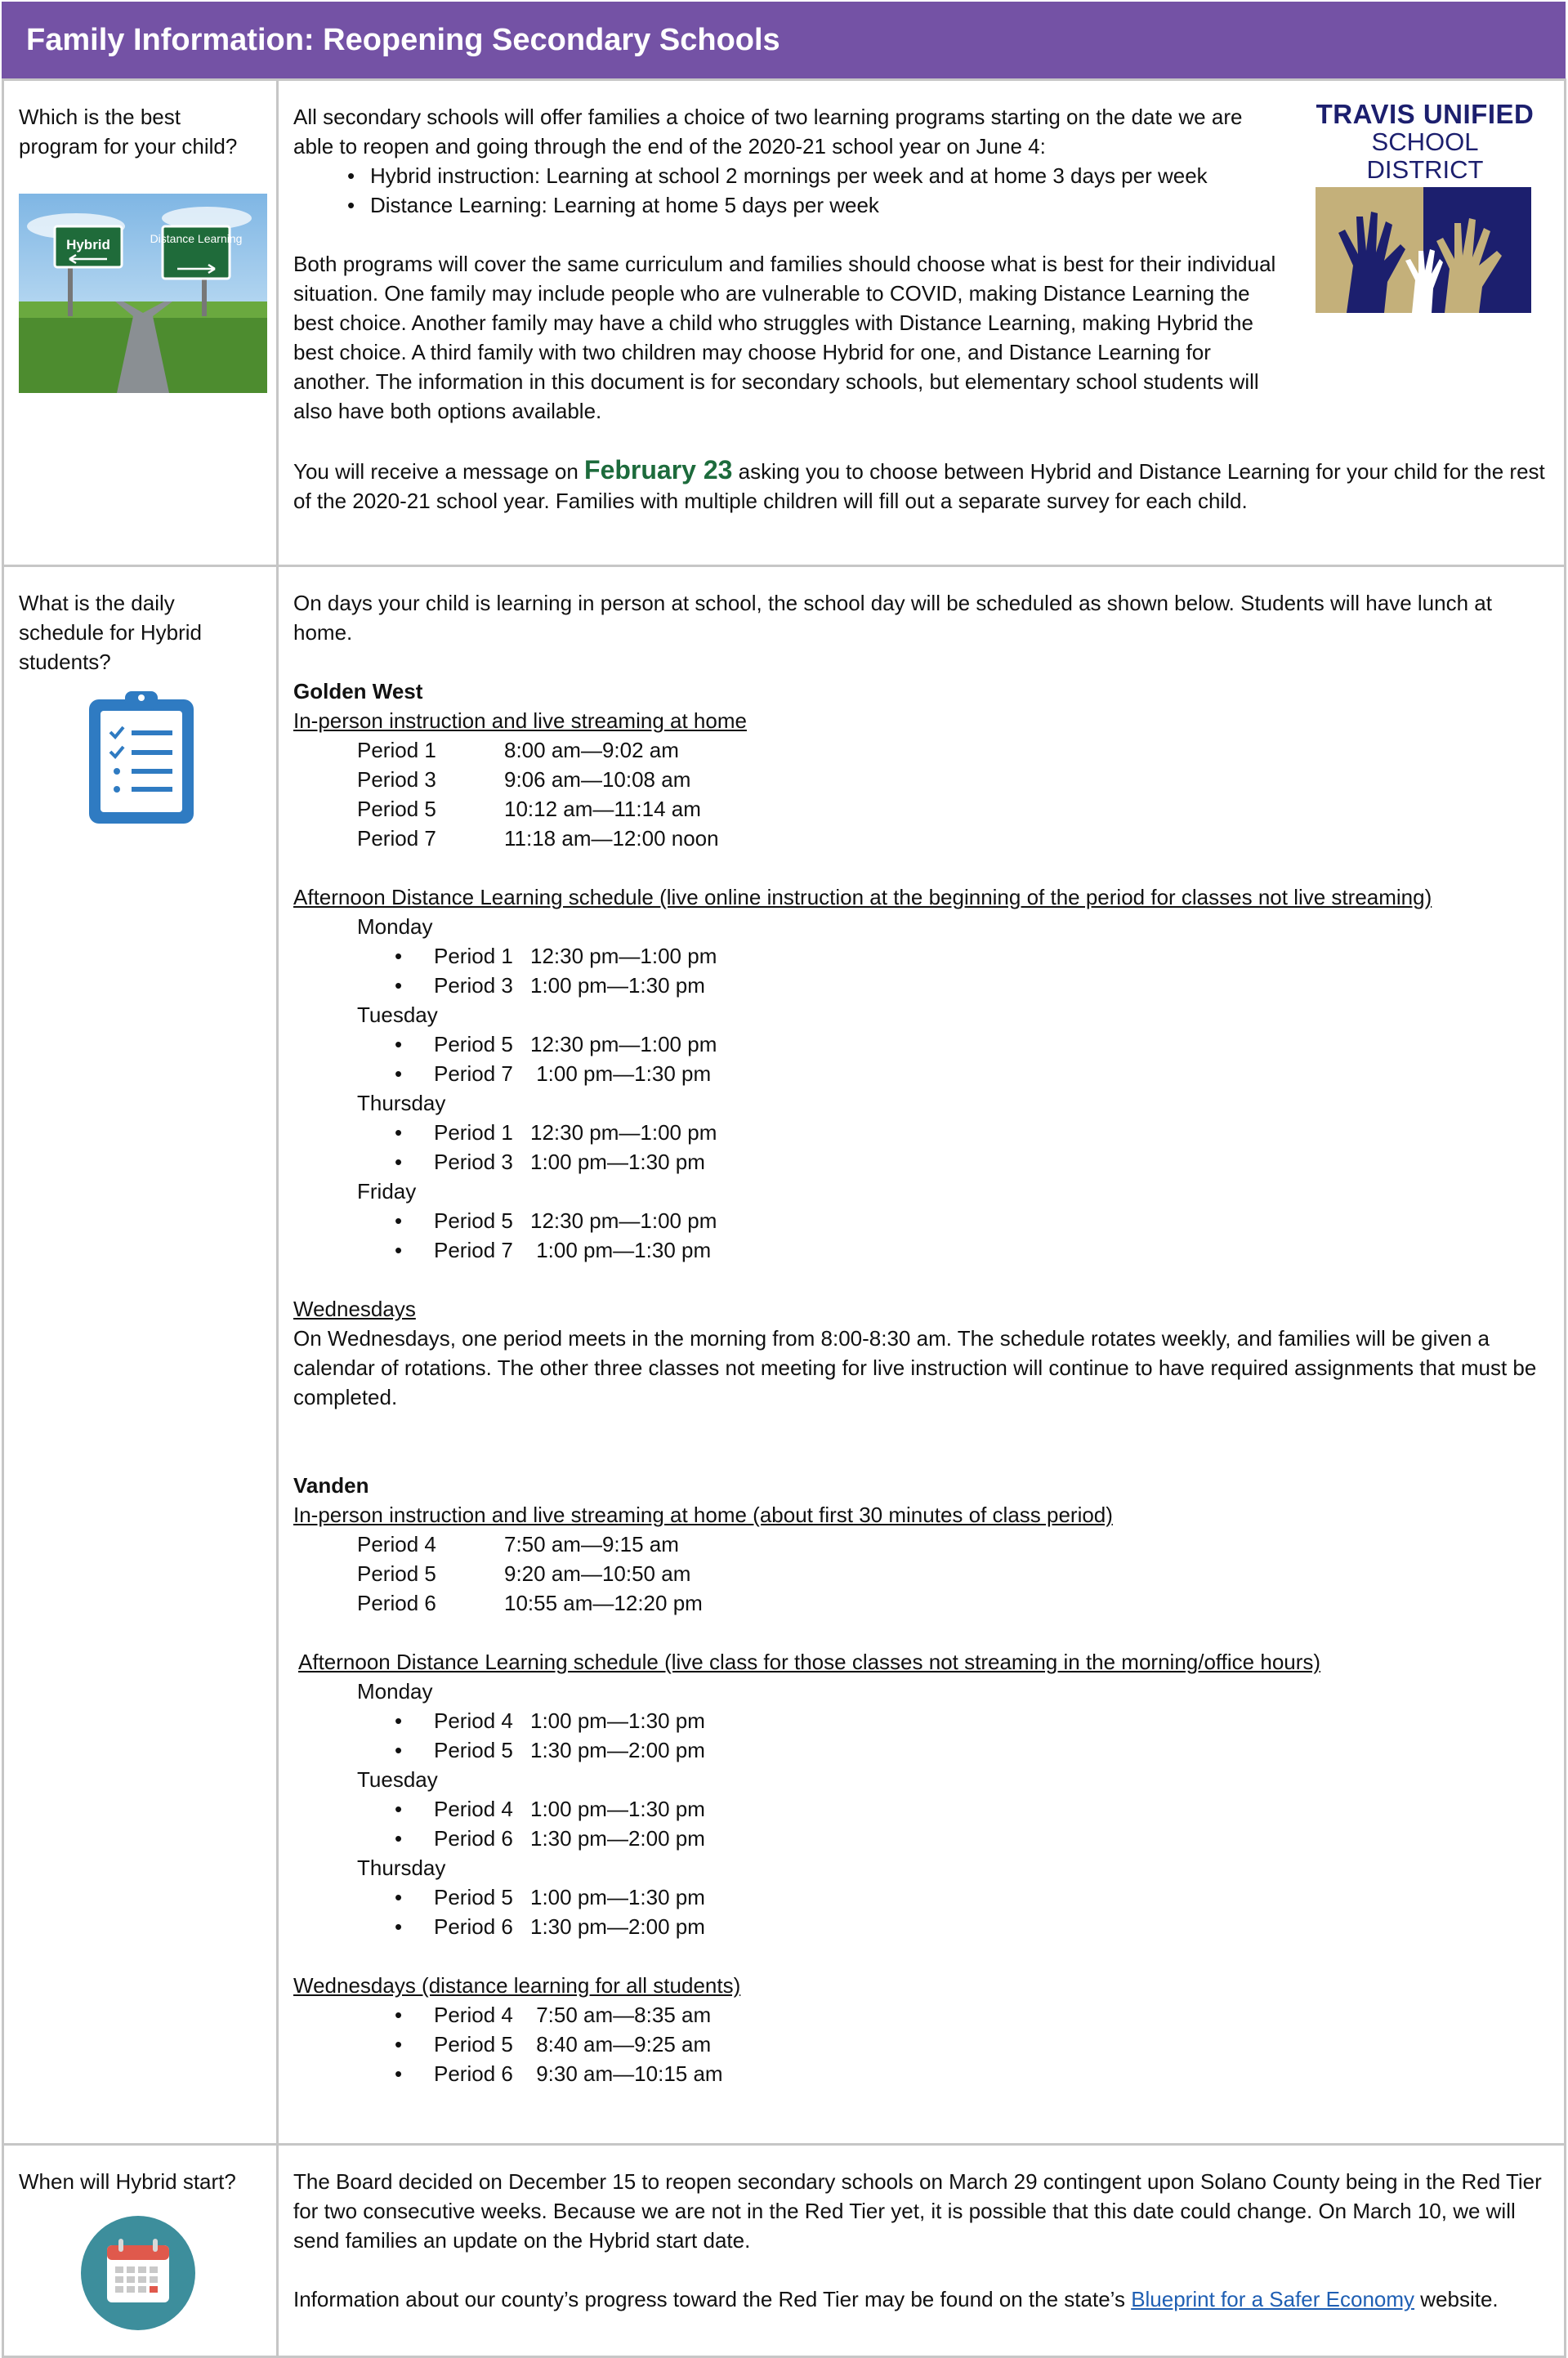 The height and width of the screenshot is (2358, 1568). Describe the element at coordinates (611, 838) in the screenshot. I see `period-time: 11:18 am—12:00 noon` at that location.